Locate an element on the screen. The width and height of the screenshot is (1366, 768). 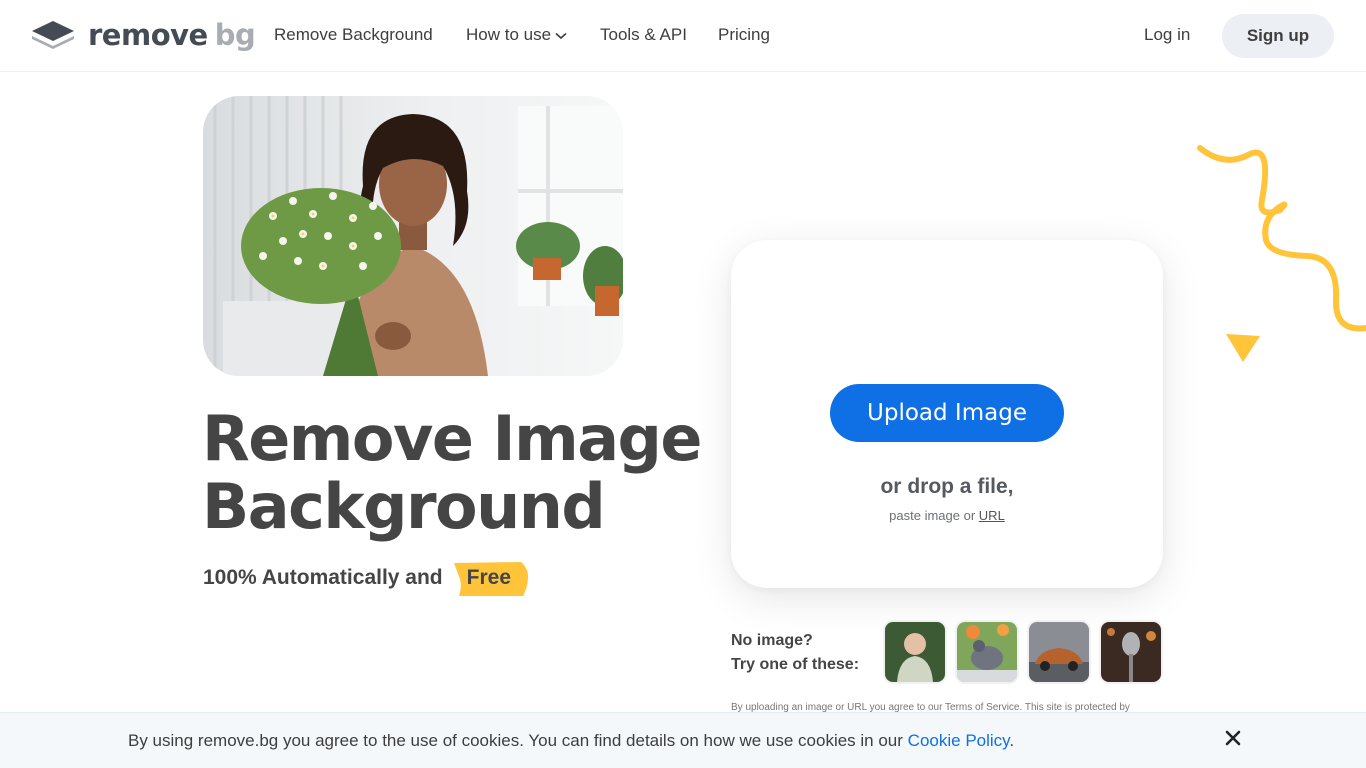
sample-images is located at coordinates (1023, 652).